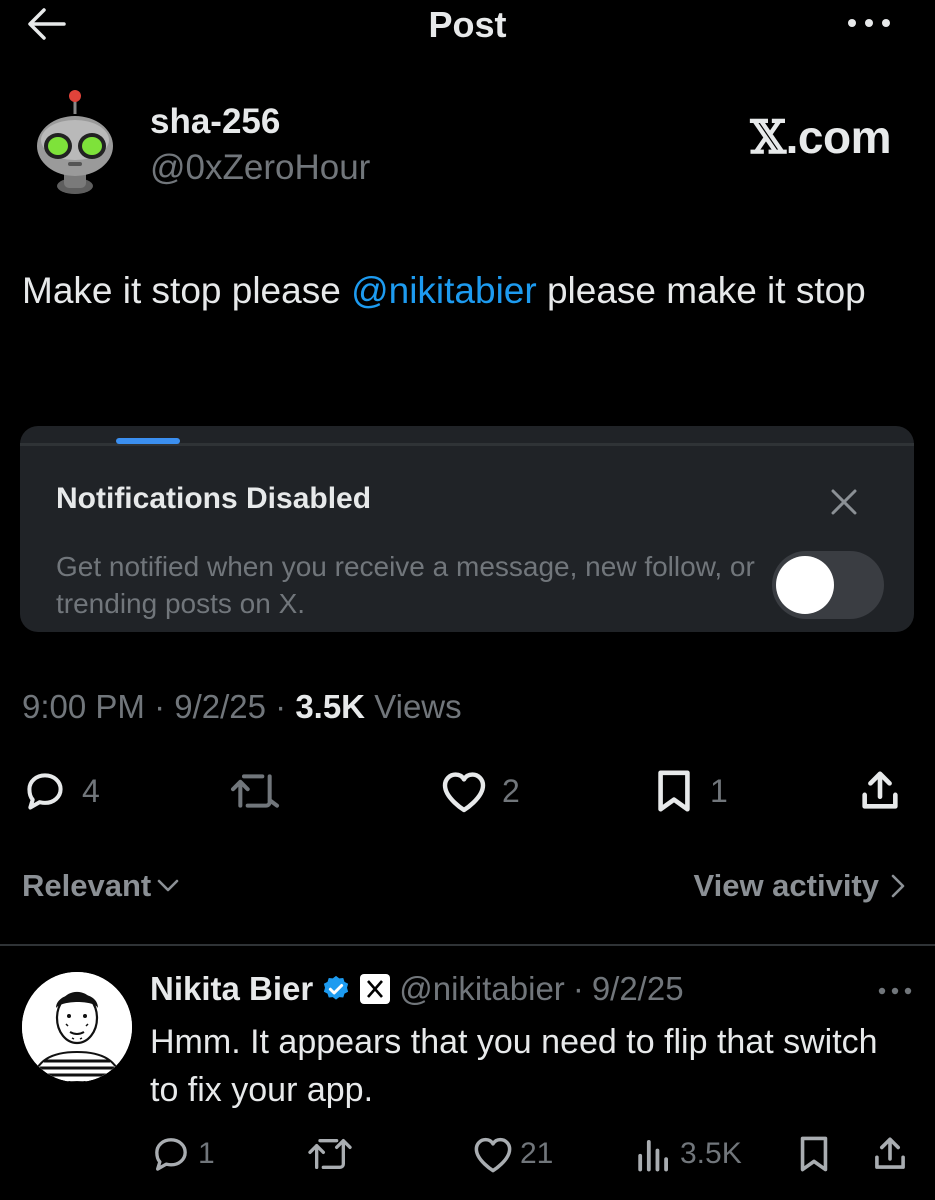  I want to click on reply-like-button: 21, so click(512, 1154).